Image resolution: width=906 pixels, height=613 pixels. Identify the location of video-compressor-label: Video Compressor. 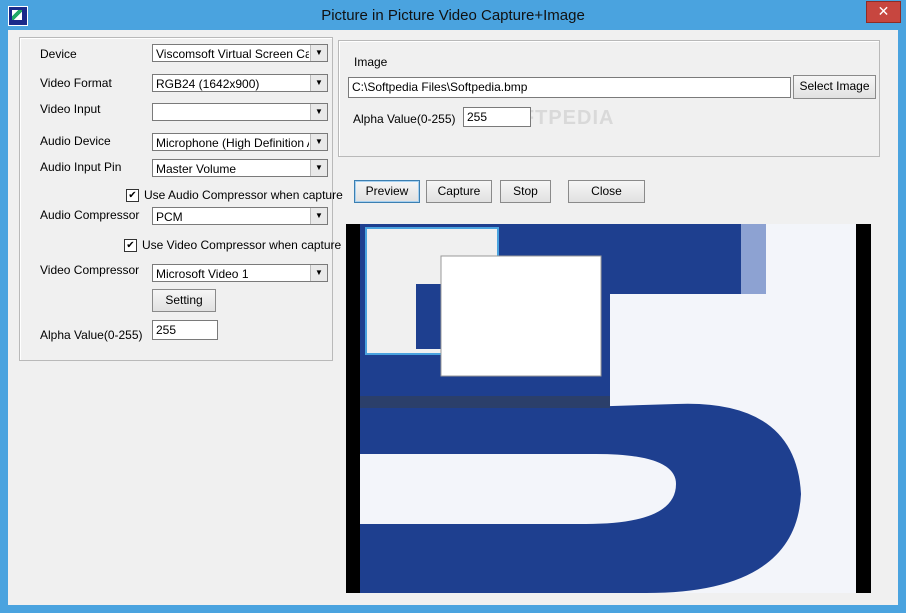
(90, 270).